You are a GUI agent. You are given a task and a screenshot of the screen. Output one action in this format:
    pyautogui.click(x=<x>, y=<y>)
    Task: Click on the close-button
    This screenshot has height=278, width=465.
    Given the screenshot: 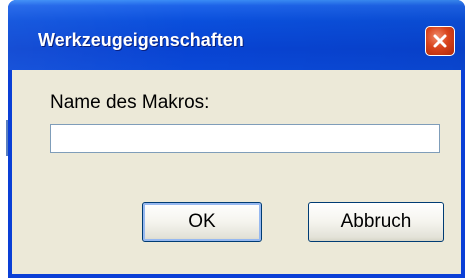 What is the action you would take?
    pyautogui.click(x=440, y=41)
    